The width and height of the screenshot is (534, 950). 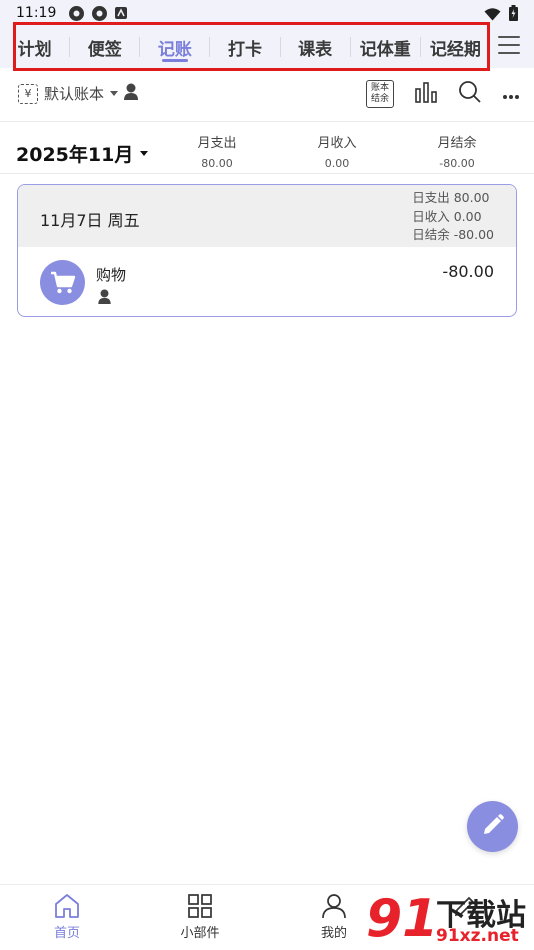 What do you see at coordinates (267, 216) in the screenshot?
I see `day-header: 11月7日 周五 日支出 80.00 日收入 0.00 日结余 -80.00` at bounding box center [267, 216].